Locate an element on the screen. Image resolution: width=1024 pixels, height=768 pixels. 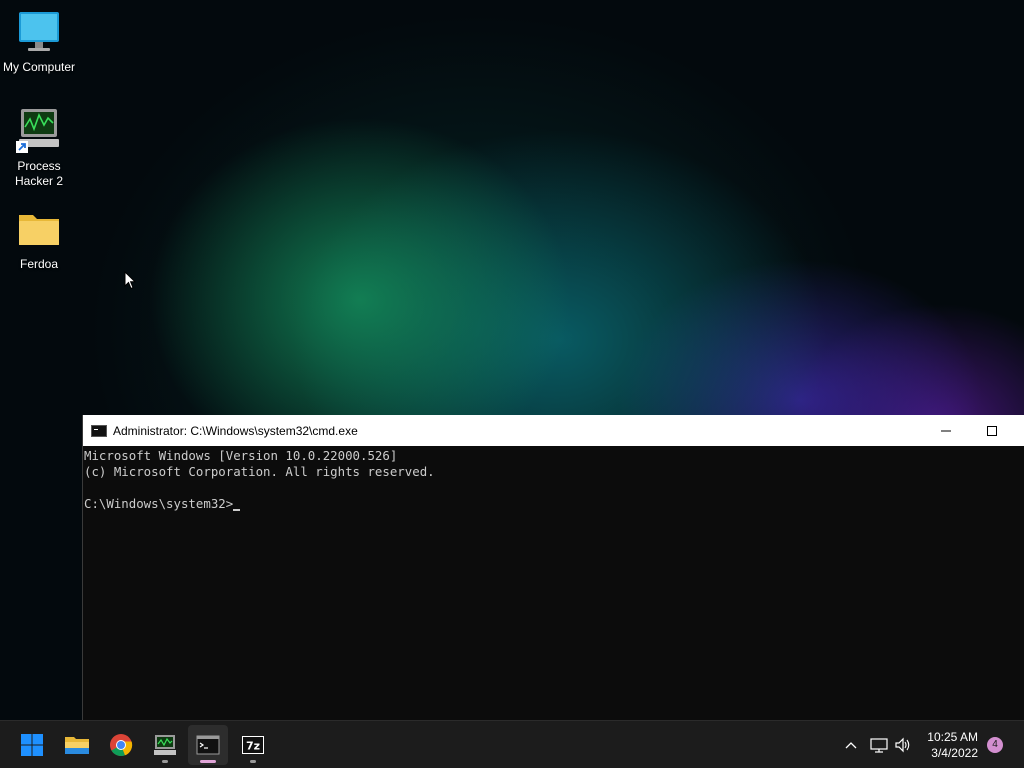
taskbar-7zip: 7z is located at coordinates (253, 745).